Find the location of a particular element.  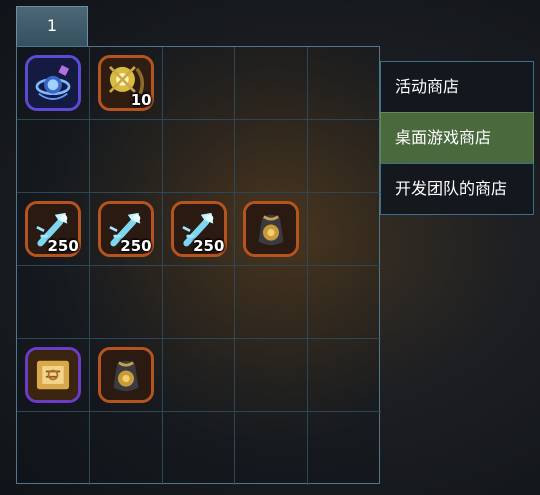

sapphire-artifact-icon is located at coordinates (53, 83).